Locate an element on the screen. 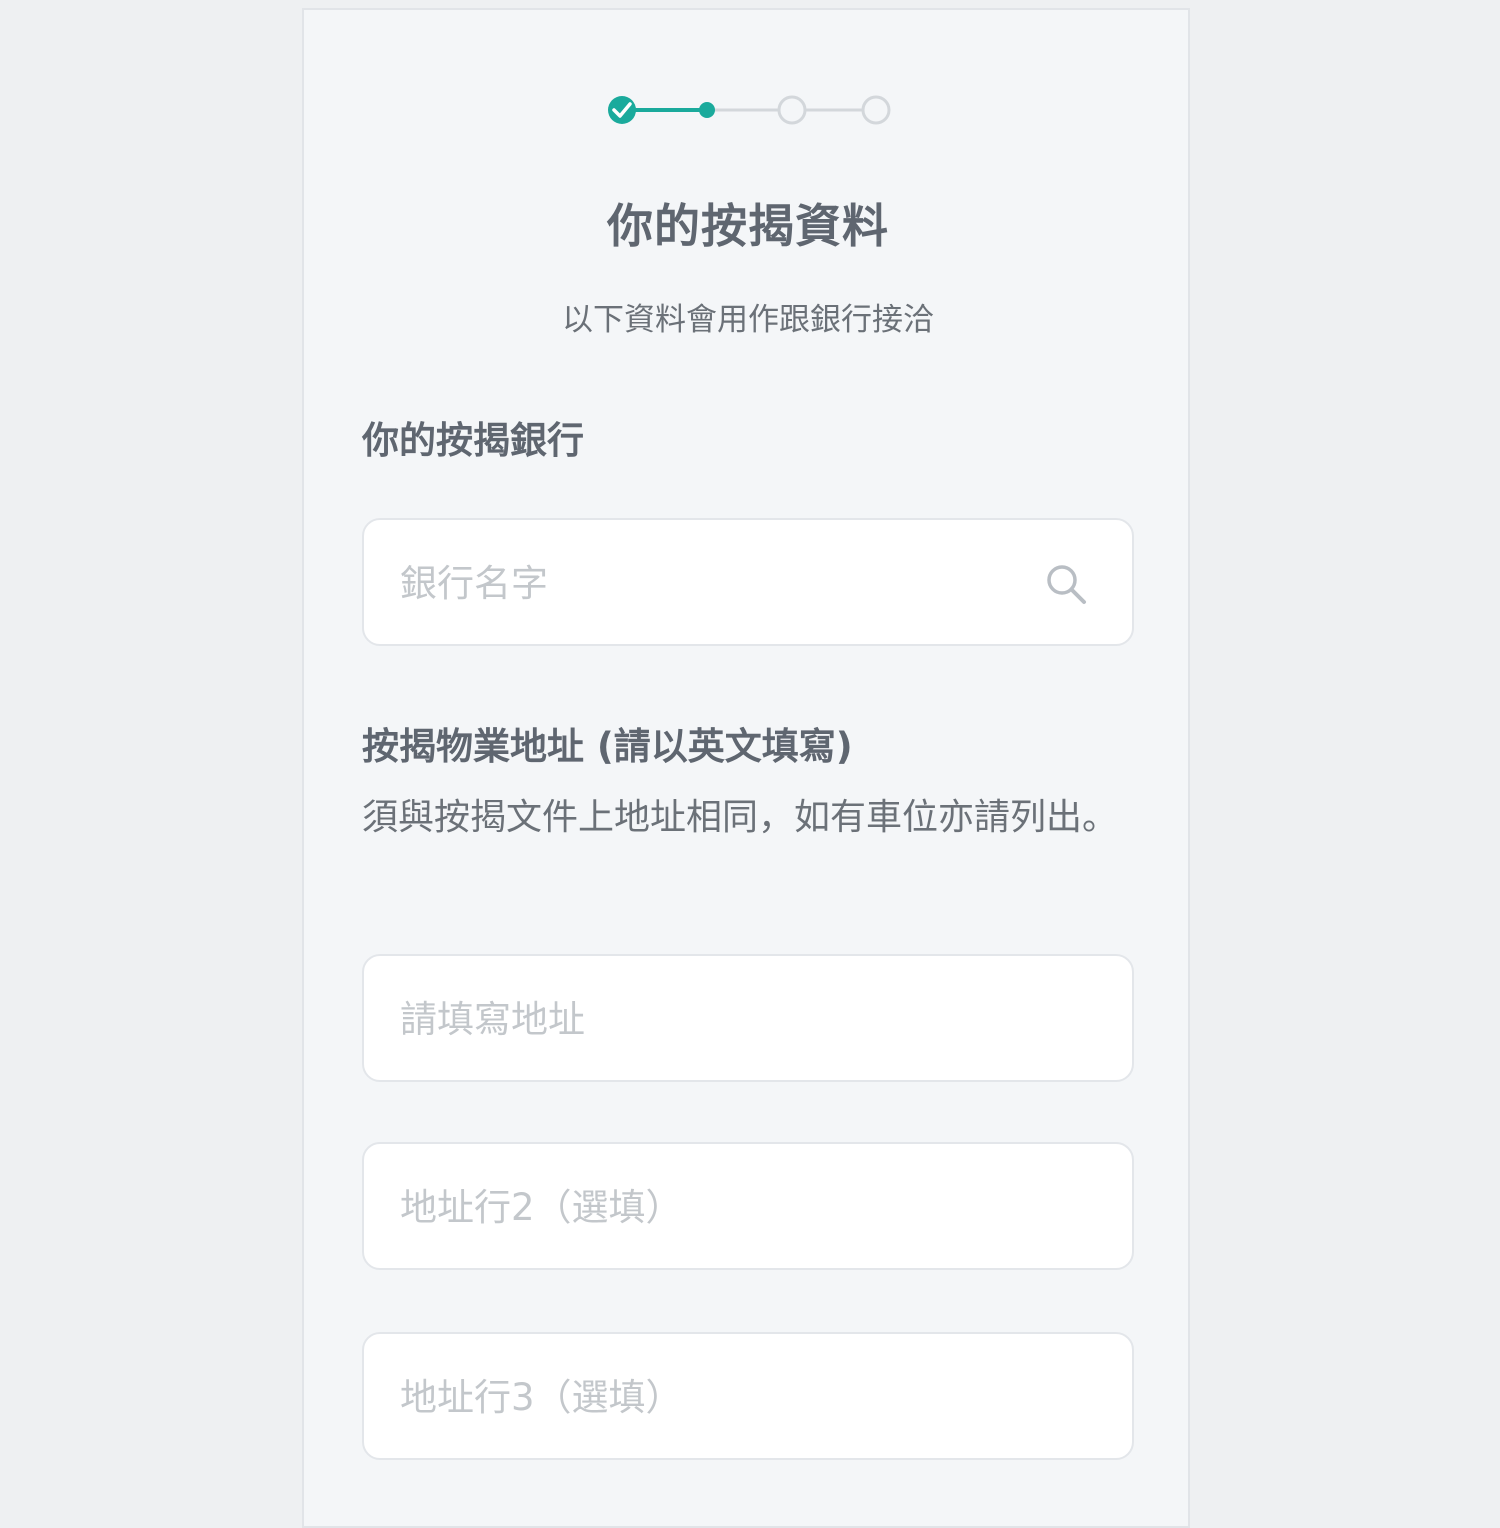  address-line1-field is located at coordinates (748, 1018).